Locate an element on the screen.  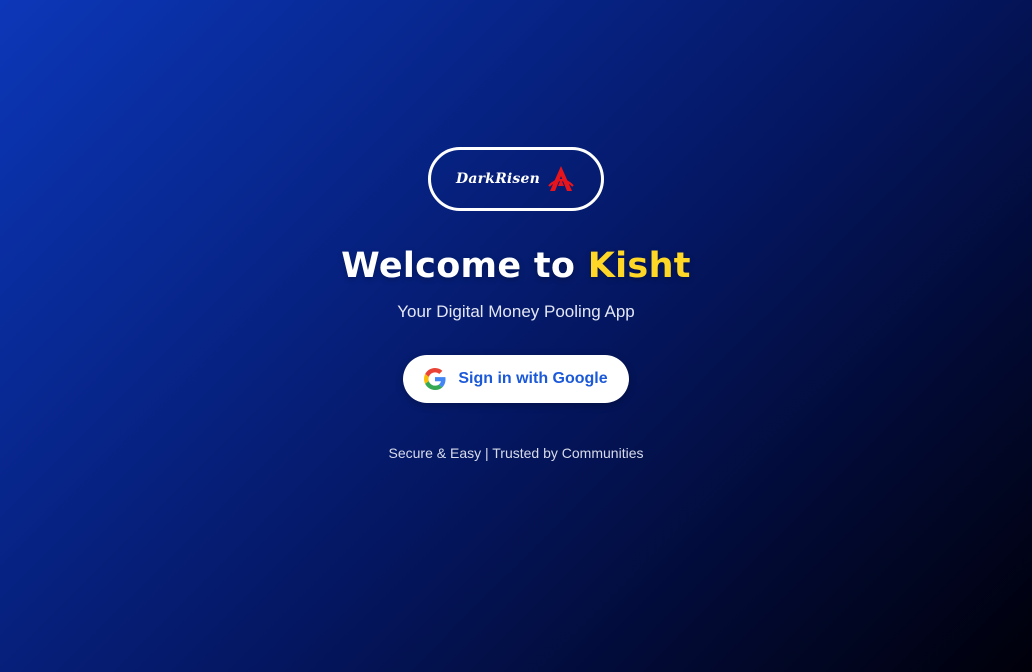
google-signin-label: Sign in with Google is located at coordinates (533, 378).